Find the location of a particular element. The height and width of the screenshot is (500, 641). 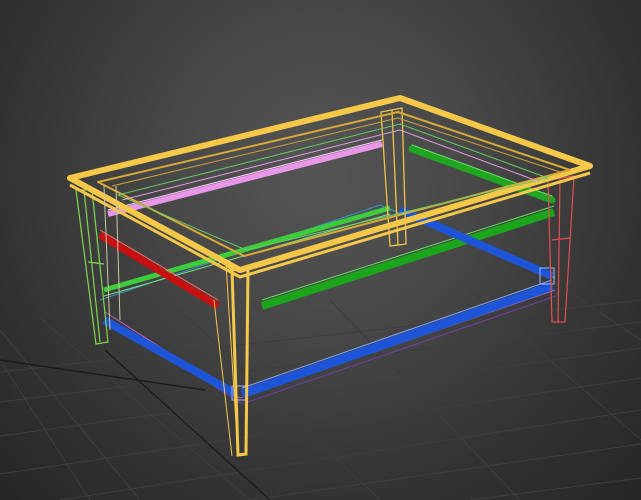

grid-origin-axes is located at coordinates (135, 424).